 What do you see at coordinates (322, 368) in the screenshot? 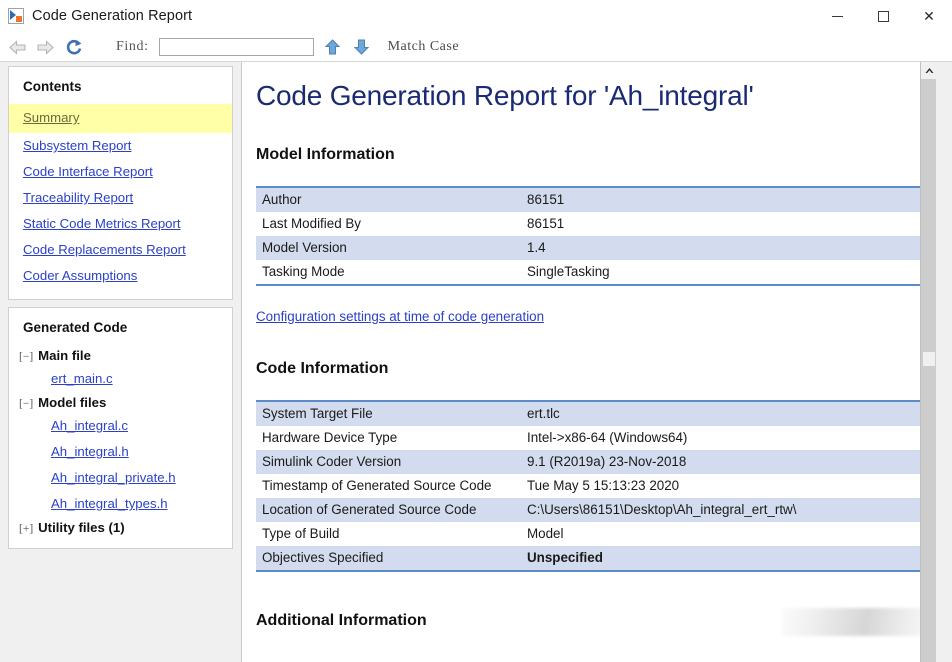
I see `code-information-heading: Code Information` at bounding box center [322, 368].